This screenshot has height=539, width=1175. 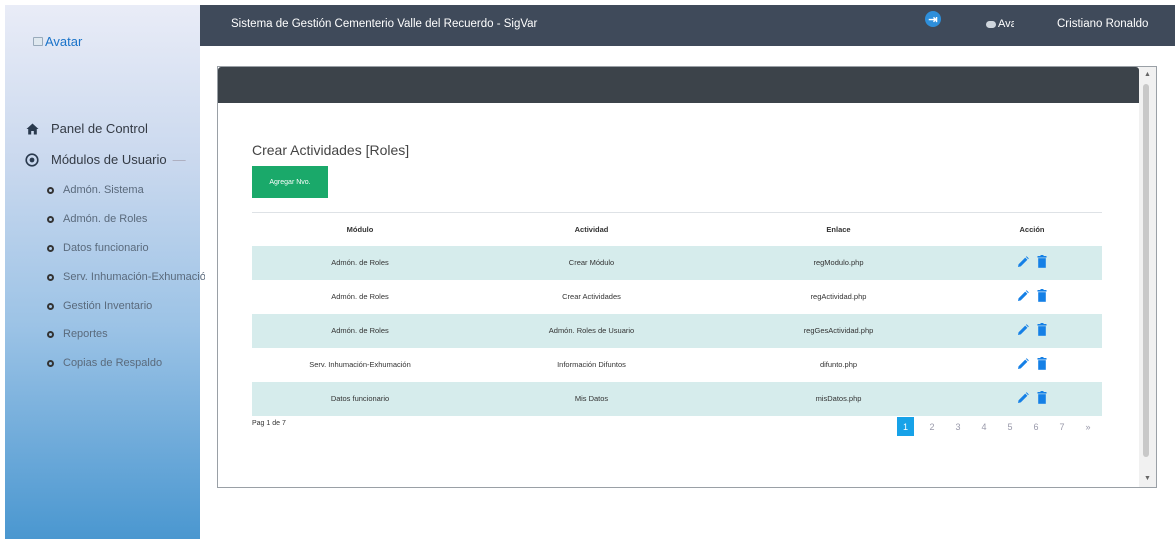 I want to click on sidebar-subitem-label: Serv. Inhumación-Exhumación, so click(x=134, y=277).